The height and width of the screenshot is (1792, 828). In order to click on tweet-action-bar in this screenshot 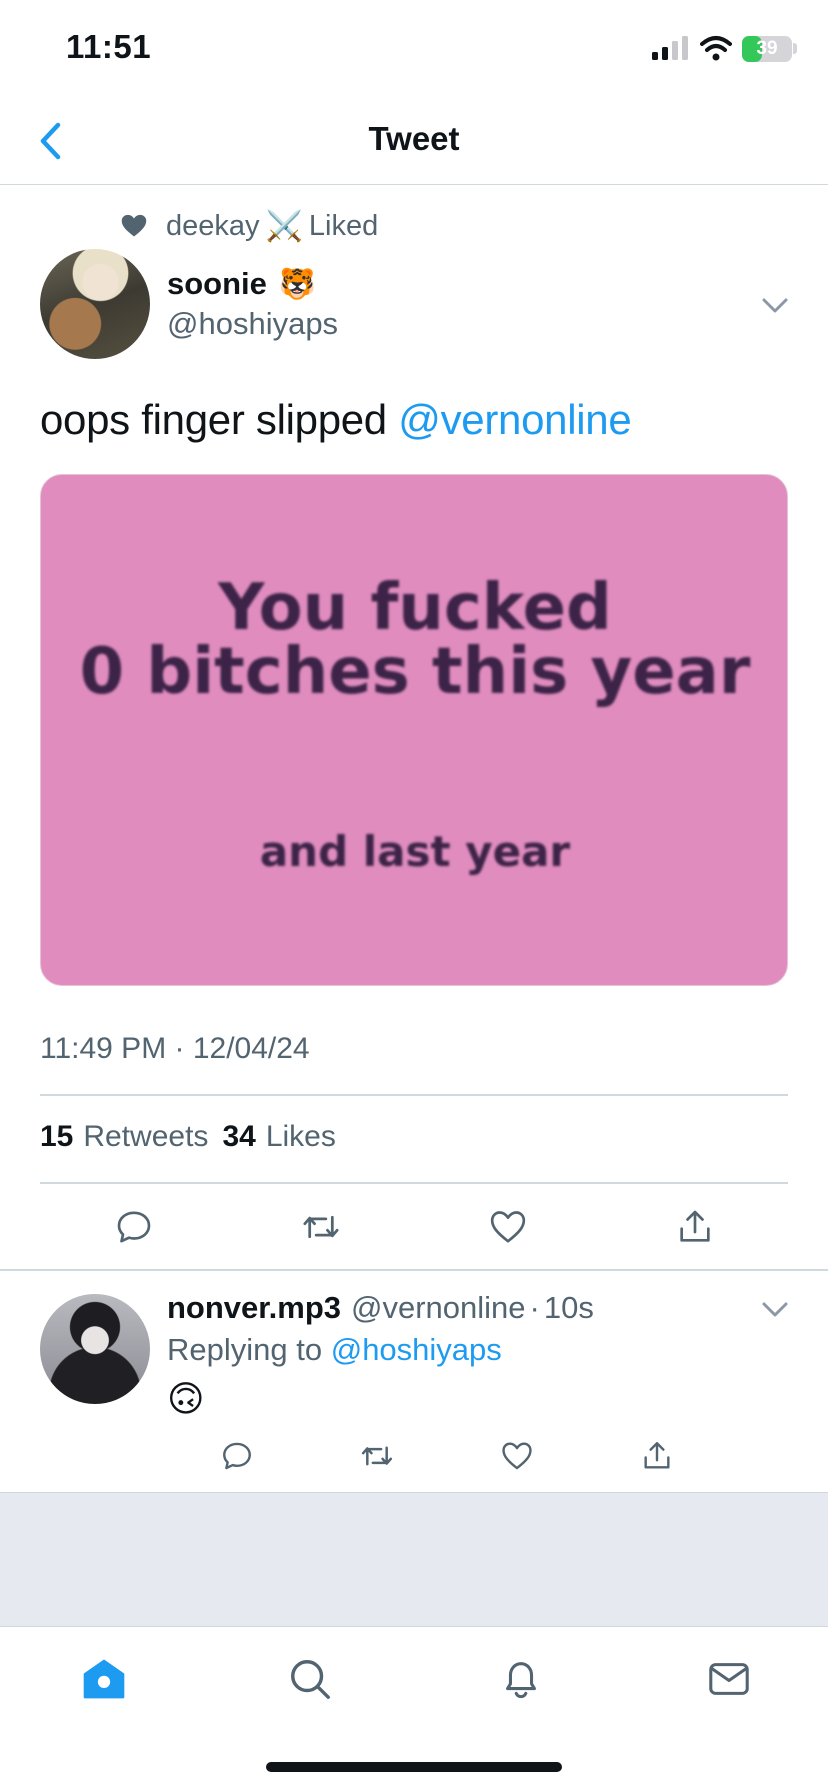, I will do `click(414, 1227)`.